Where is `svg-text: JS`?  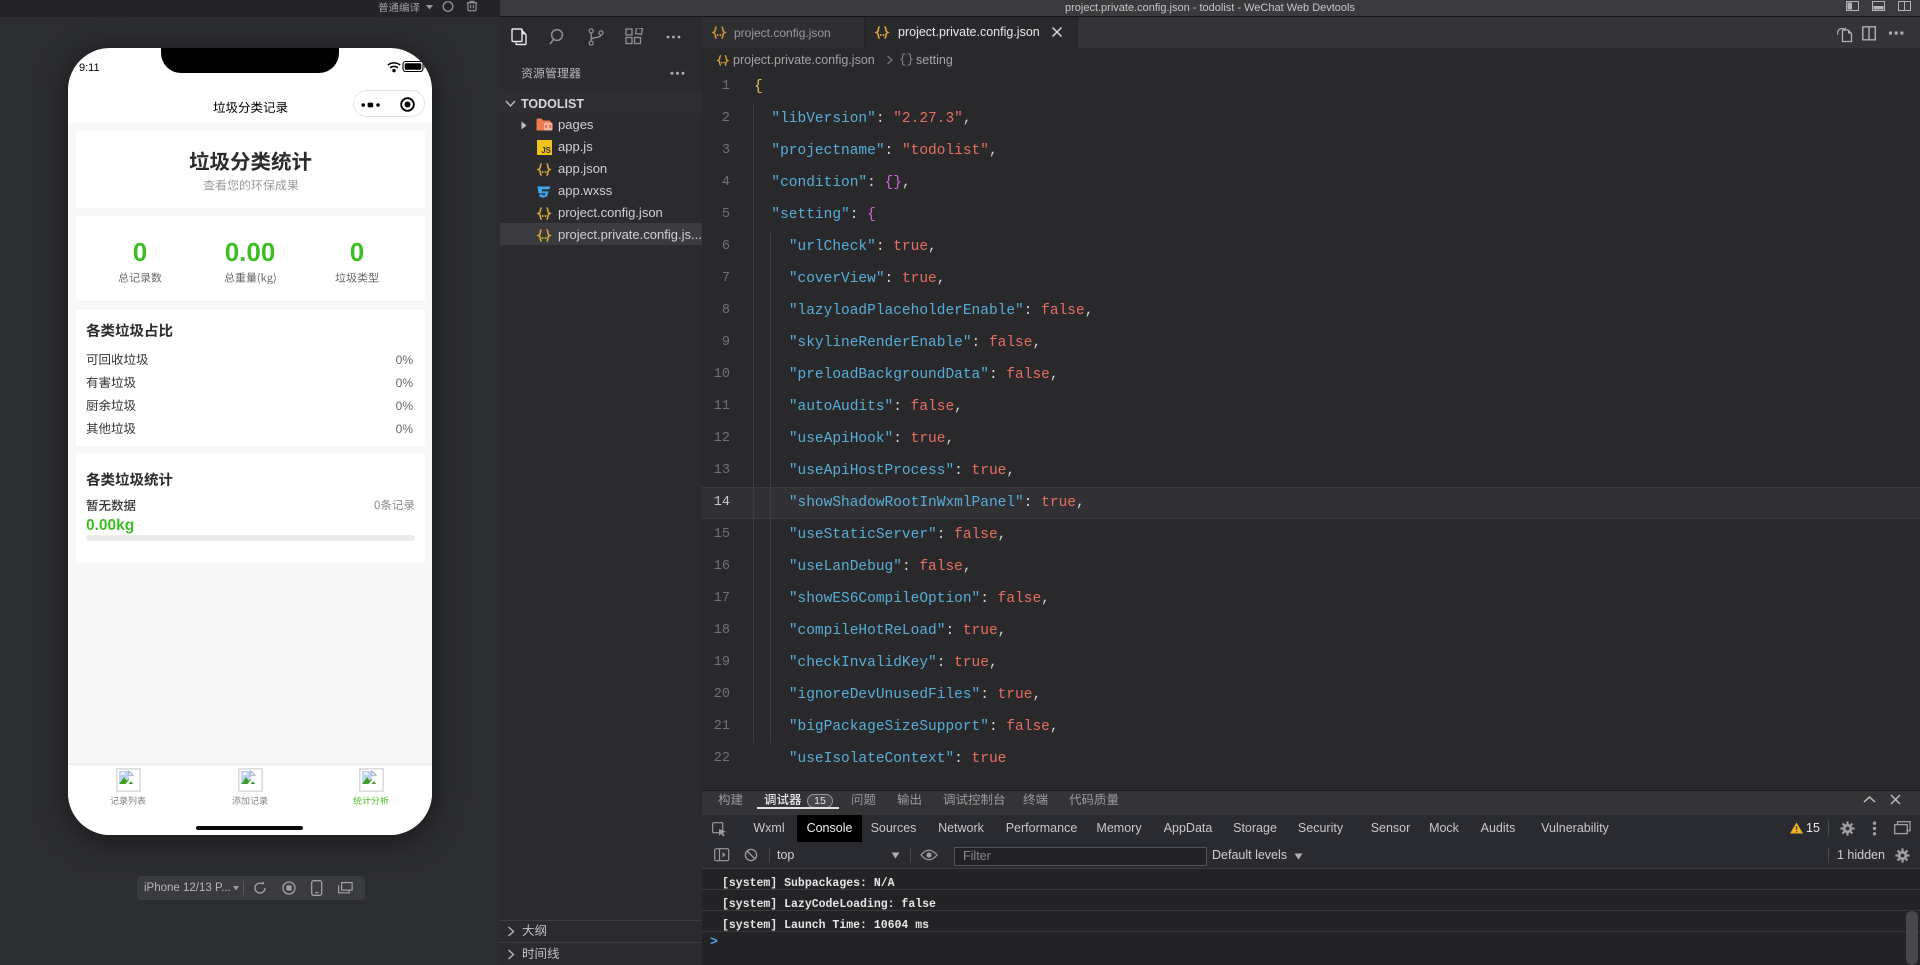 svg-text: JS is located at coordinates (546, 150).